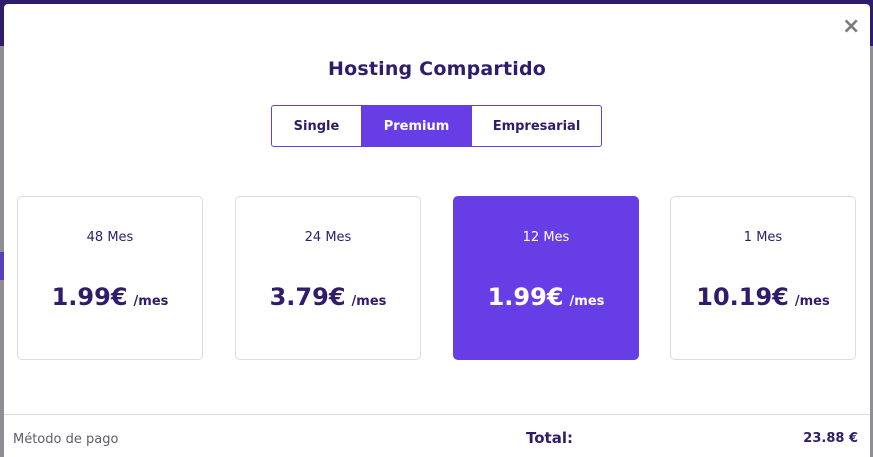 The image size is (873, 457). Describe the element at coordinates (763, 278) in the screenshot. I see `period-card-1: 1 Mes 10.19€ /mes` at that location.